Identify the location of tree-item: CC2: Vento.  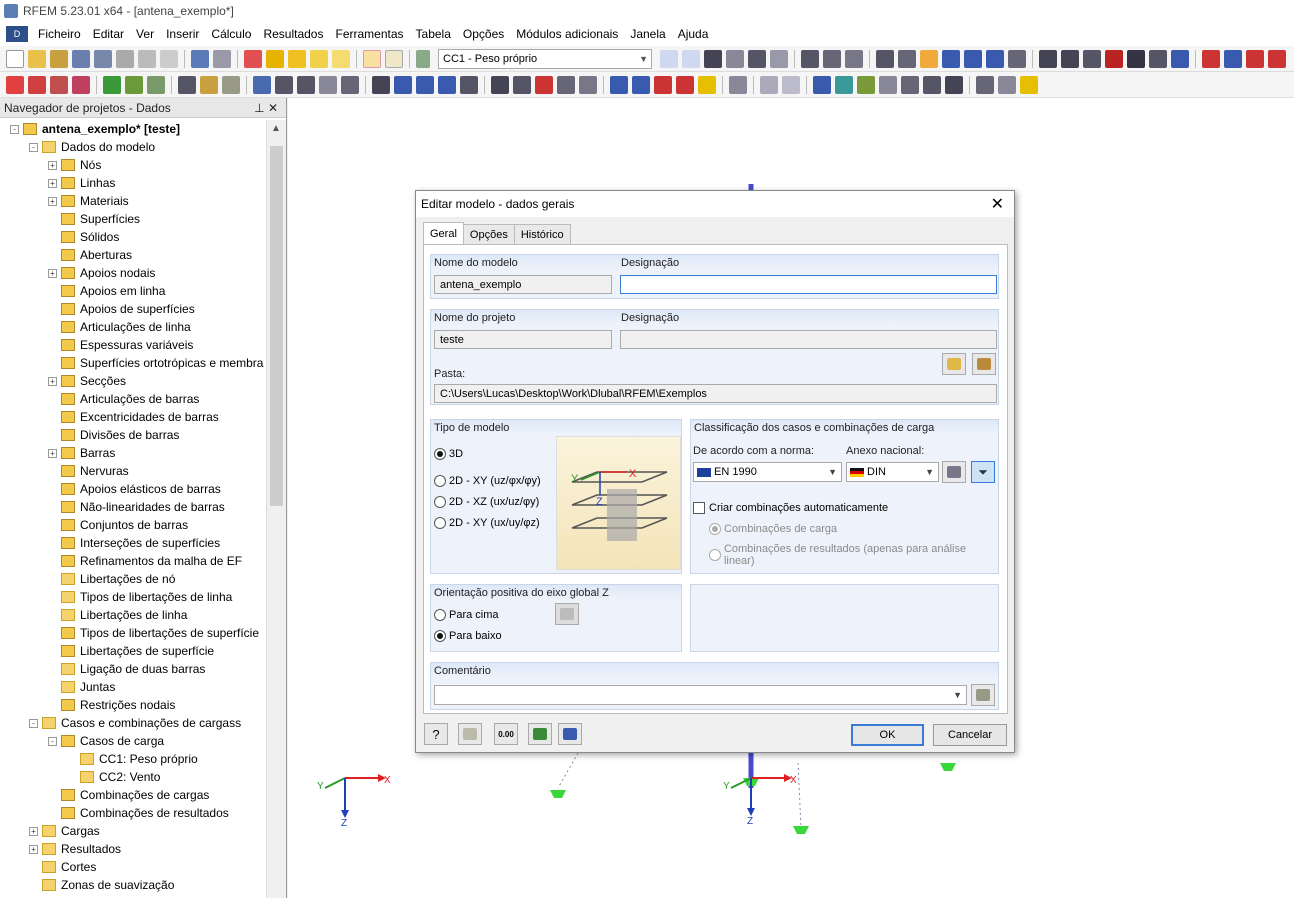
(132, 777).